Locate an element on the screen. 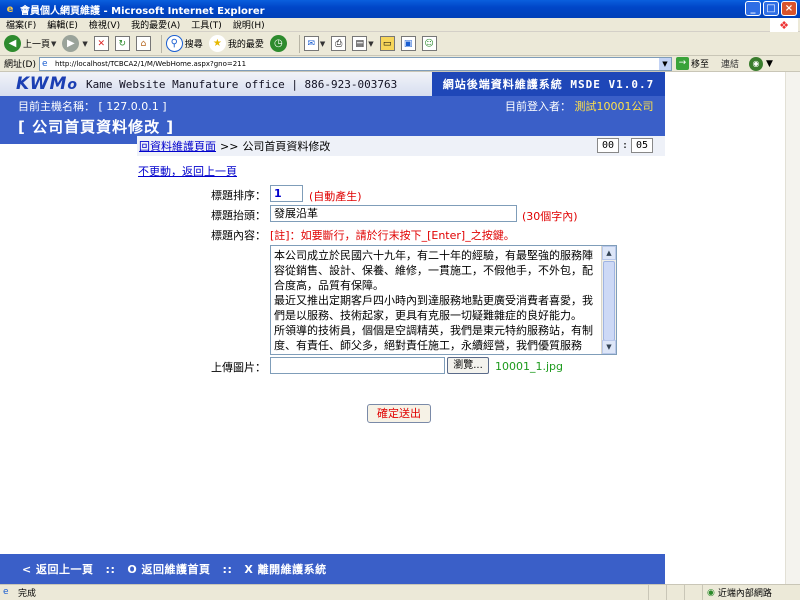  textarea-scrollbar: ▲ ▼ is located at coordinates (608, 300).